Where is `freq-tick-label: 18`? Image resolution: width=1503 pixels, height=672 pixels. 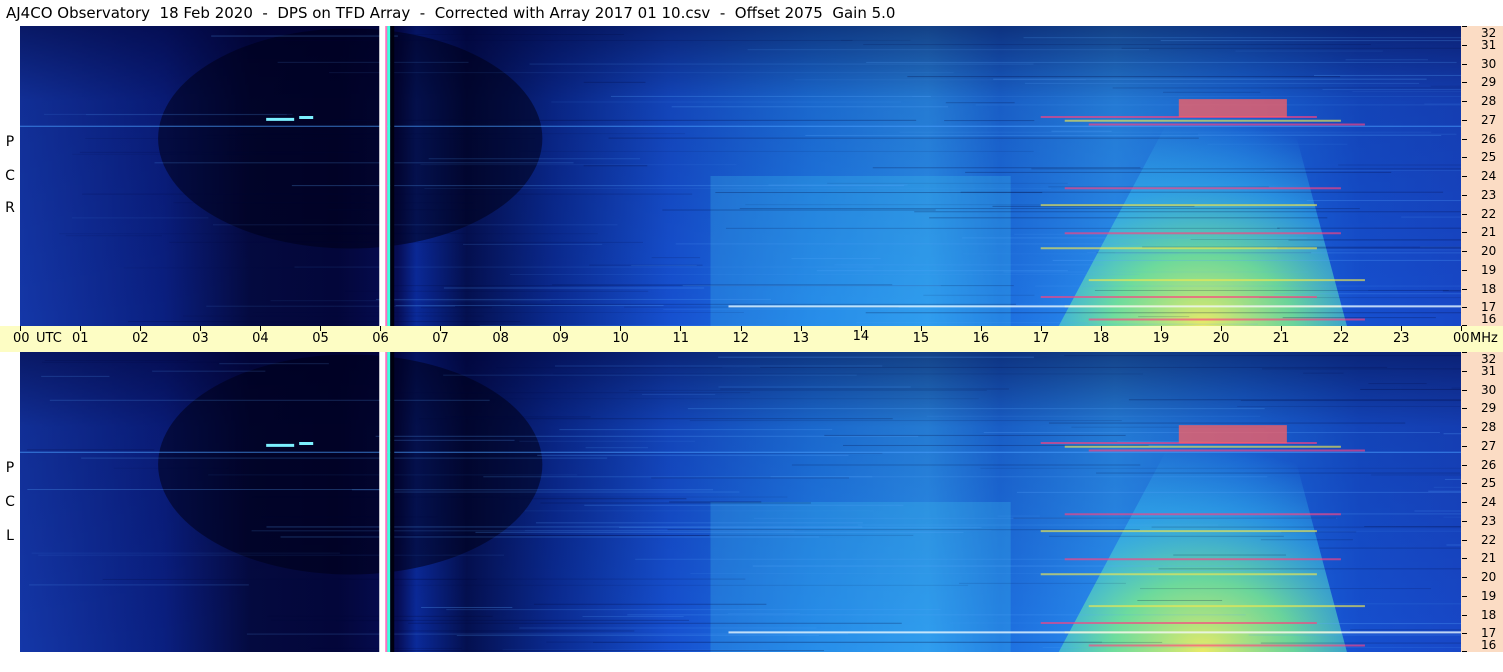
freq-tick-label: 18 is located at coordinates (1489, 288).